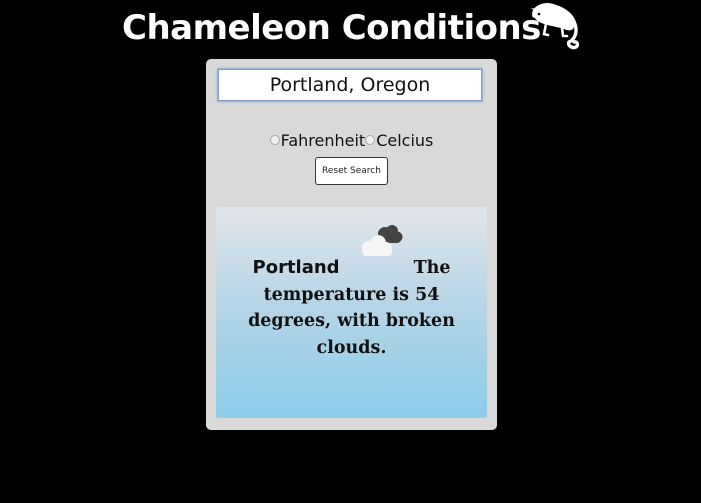 The width and height of the screenshot is (701, 503). Describe the element at coordinates (296, 267) in the screenshot. I see `city-name: Portland` at that location.